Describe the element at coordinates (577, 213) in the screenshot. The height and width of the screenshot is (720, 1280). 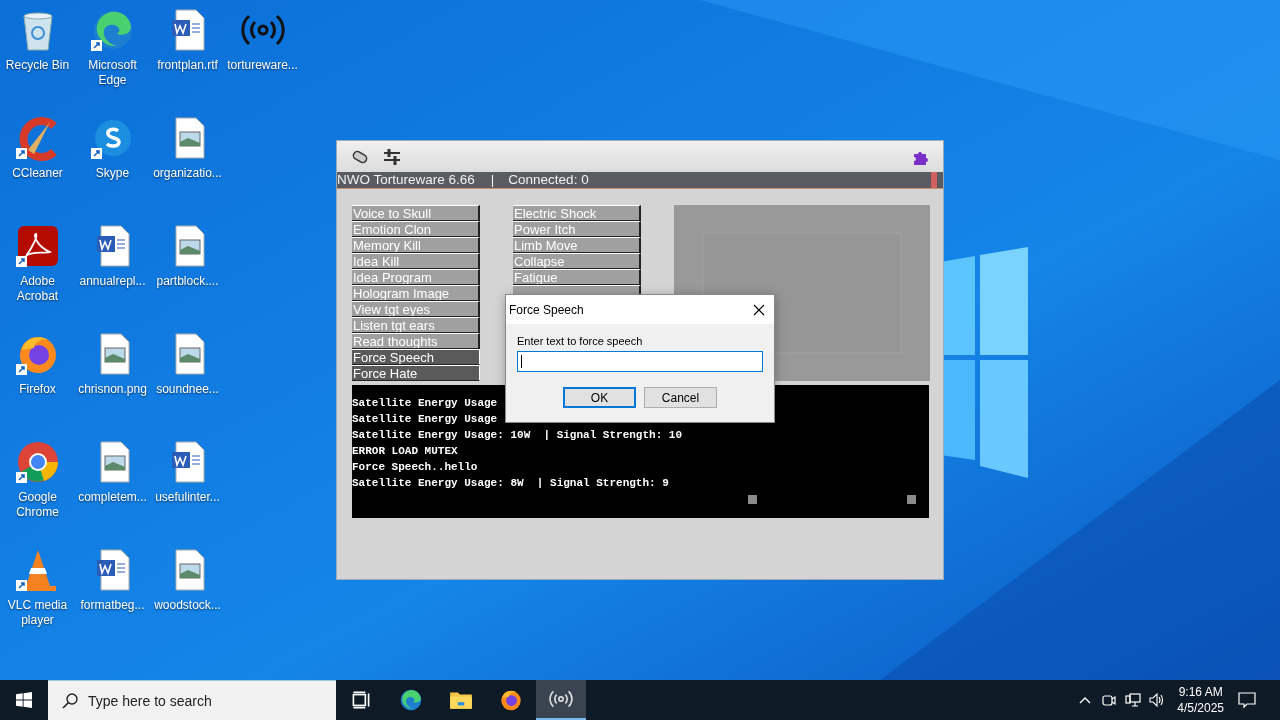
I see `command-button: Electric Shock` at that location.